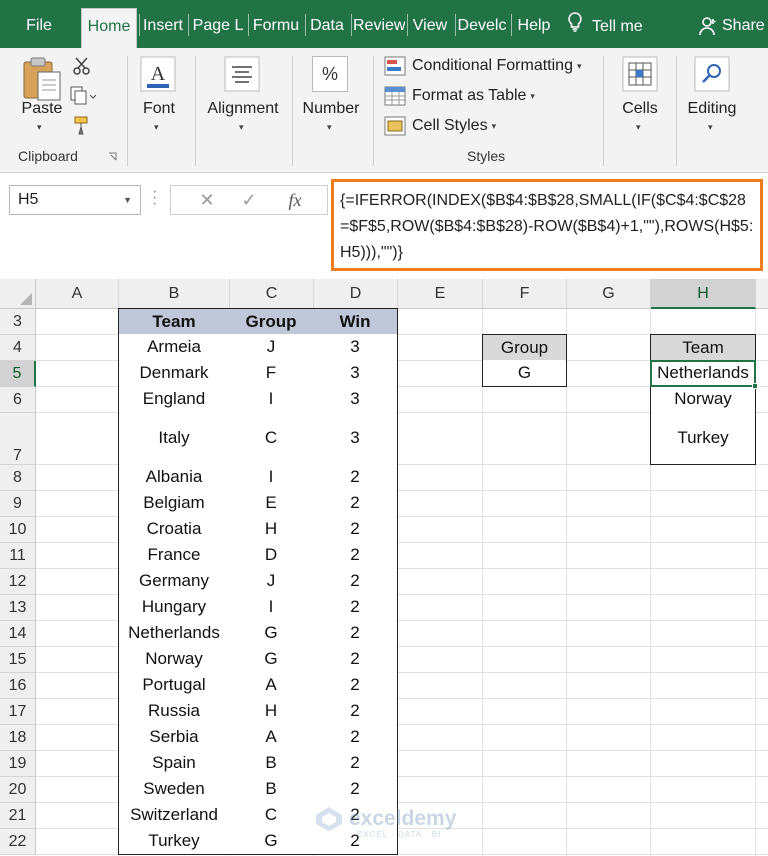  Describe the element at coordinates (271, 503) in the screenshot. I see `table-cell: E` at that location.